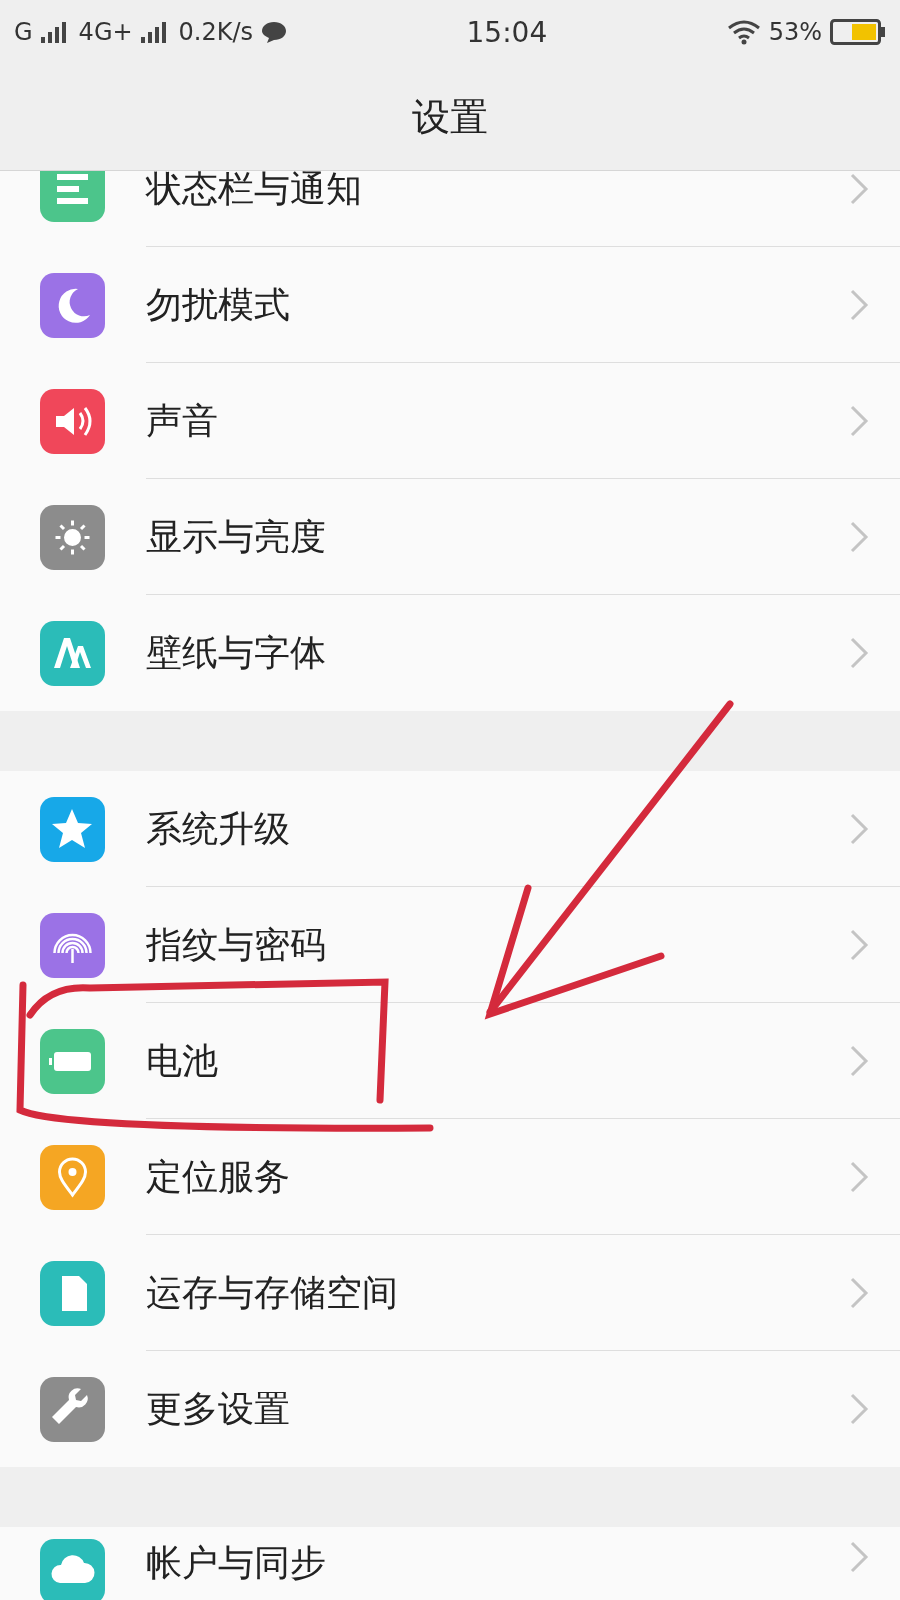  Describe the element at coordinates (23, 32) in the screenshot. I see `carrier-label: G` at that location.